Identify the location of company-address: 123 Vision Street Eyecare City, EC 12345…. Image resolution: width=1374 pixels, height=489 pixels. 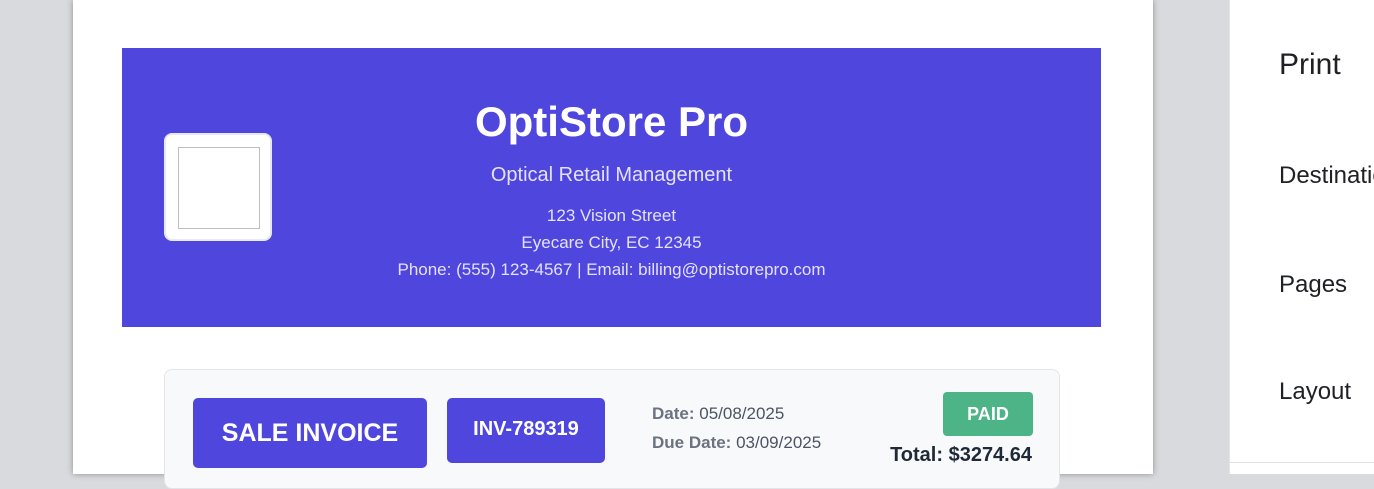
(611, 242).